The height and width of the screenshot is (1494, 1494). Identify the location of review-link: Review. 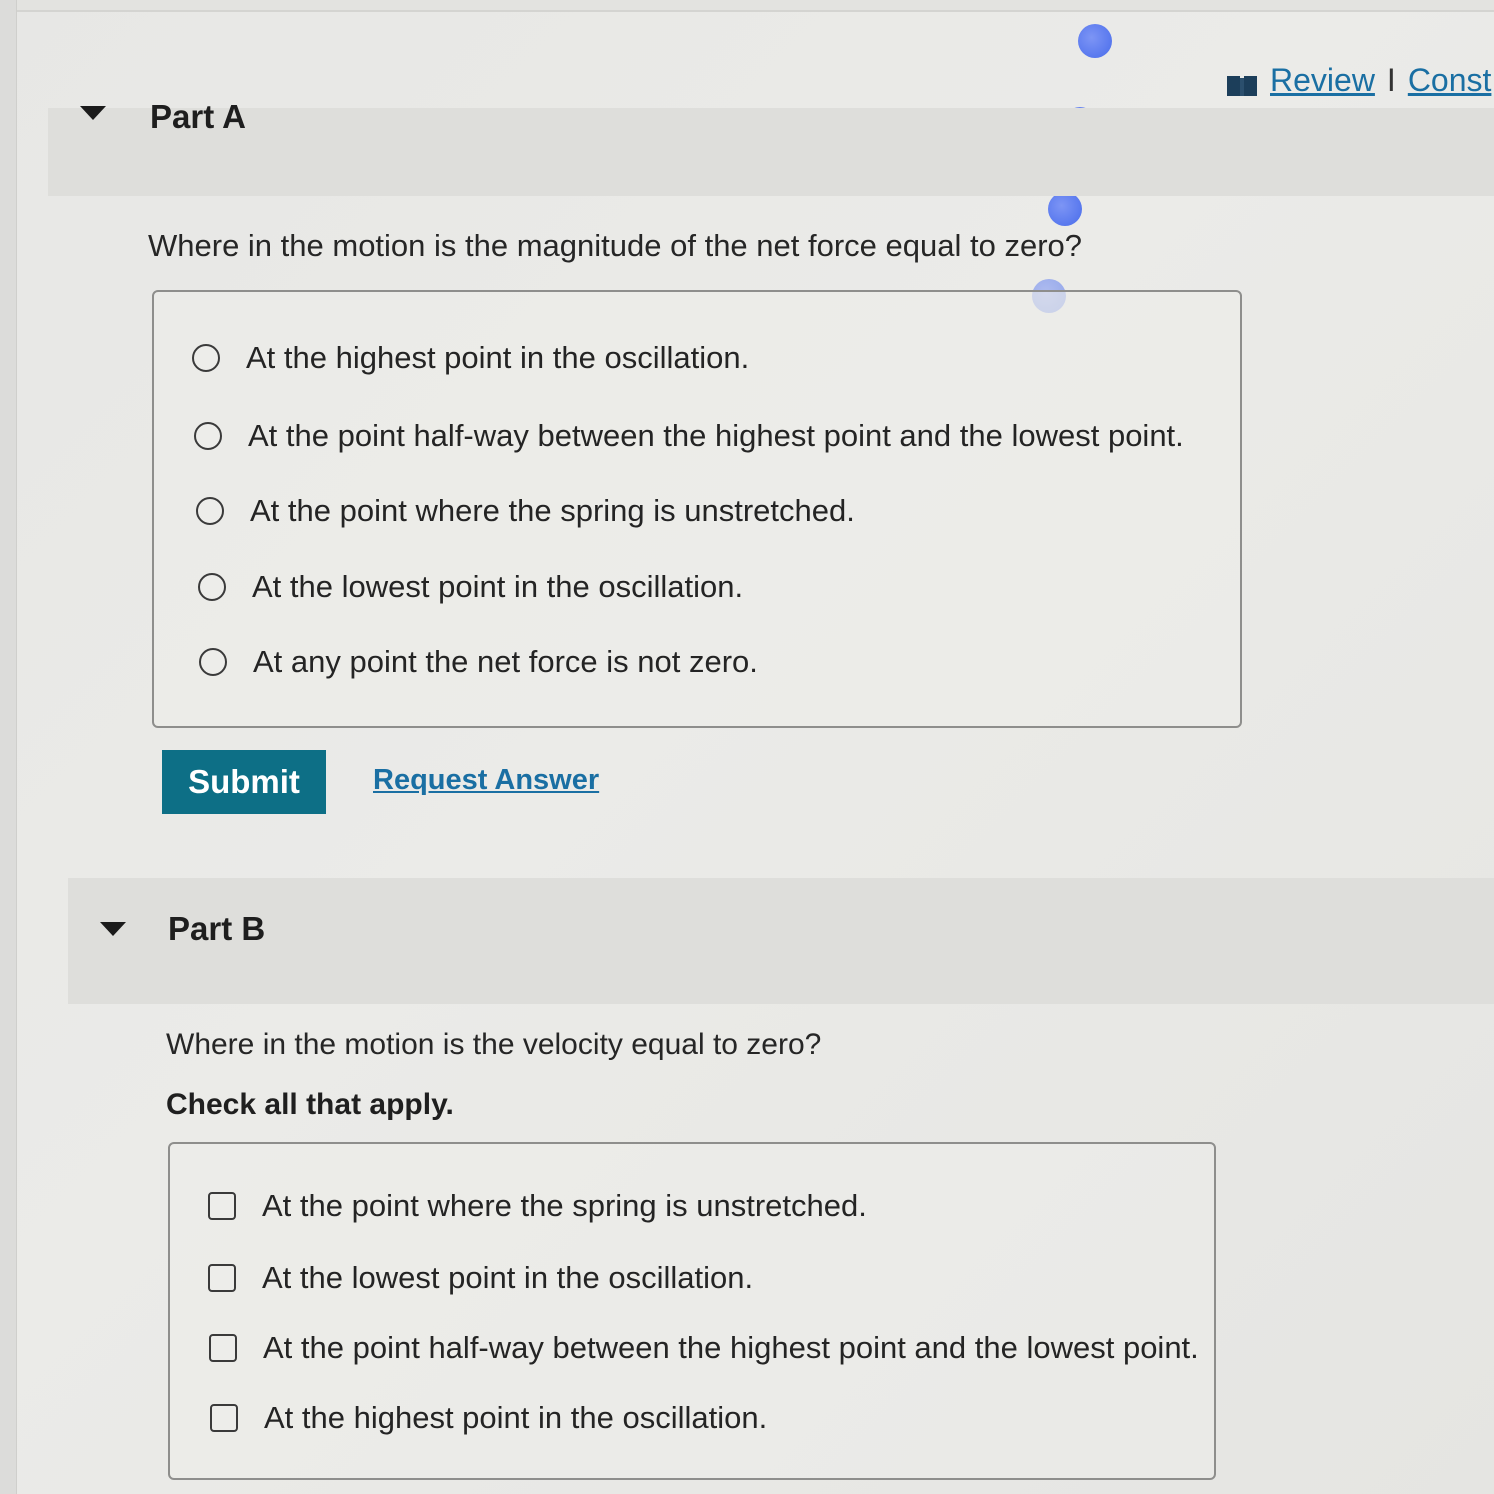
(1322, 80).